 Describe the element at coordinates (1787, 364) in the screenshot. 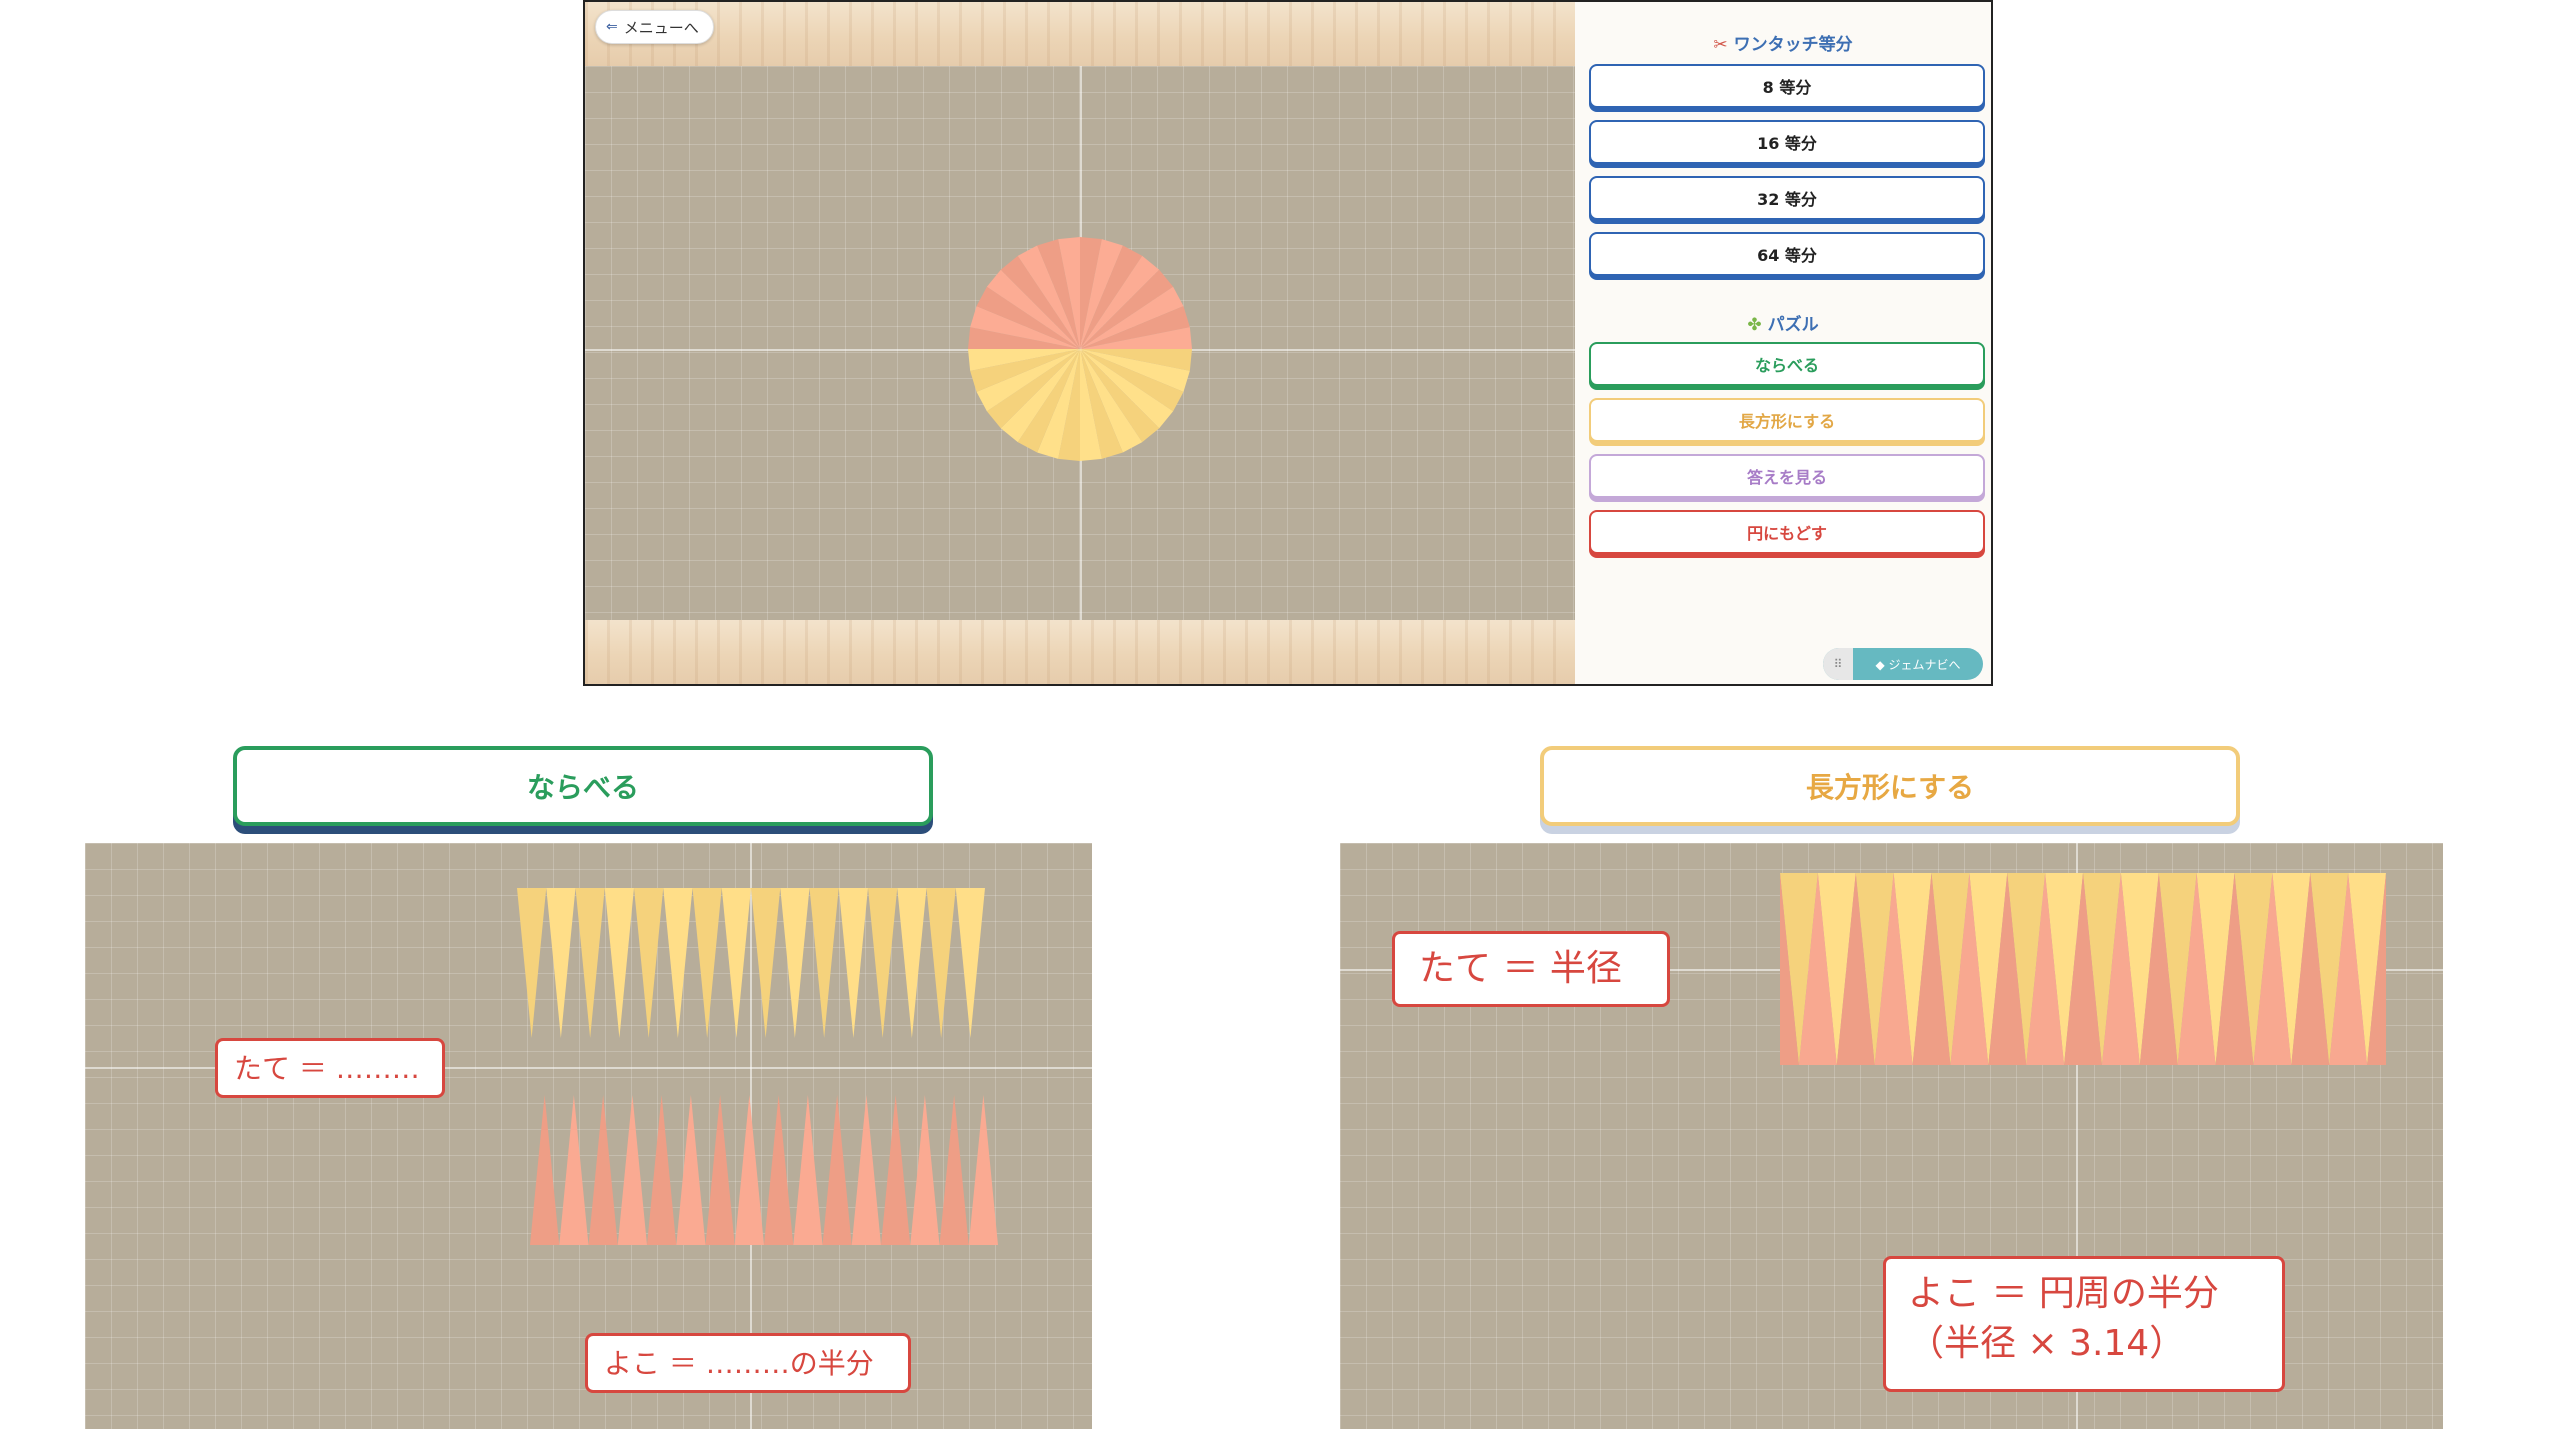

I see `arrange-button: ならべる` at that location.